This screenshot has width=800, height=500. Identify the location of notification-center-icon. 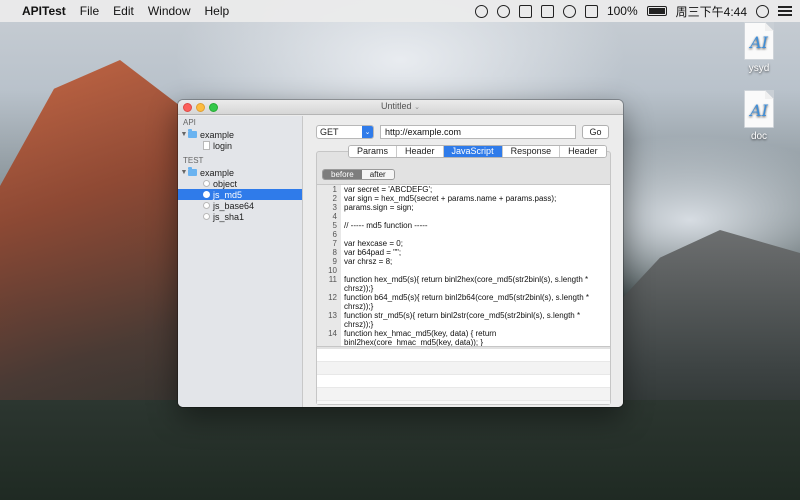
(785, 11).